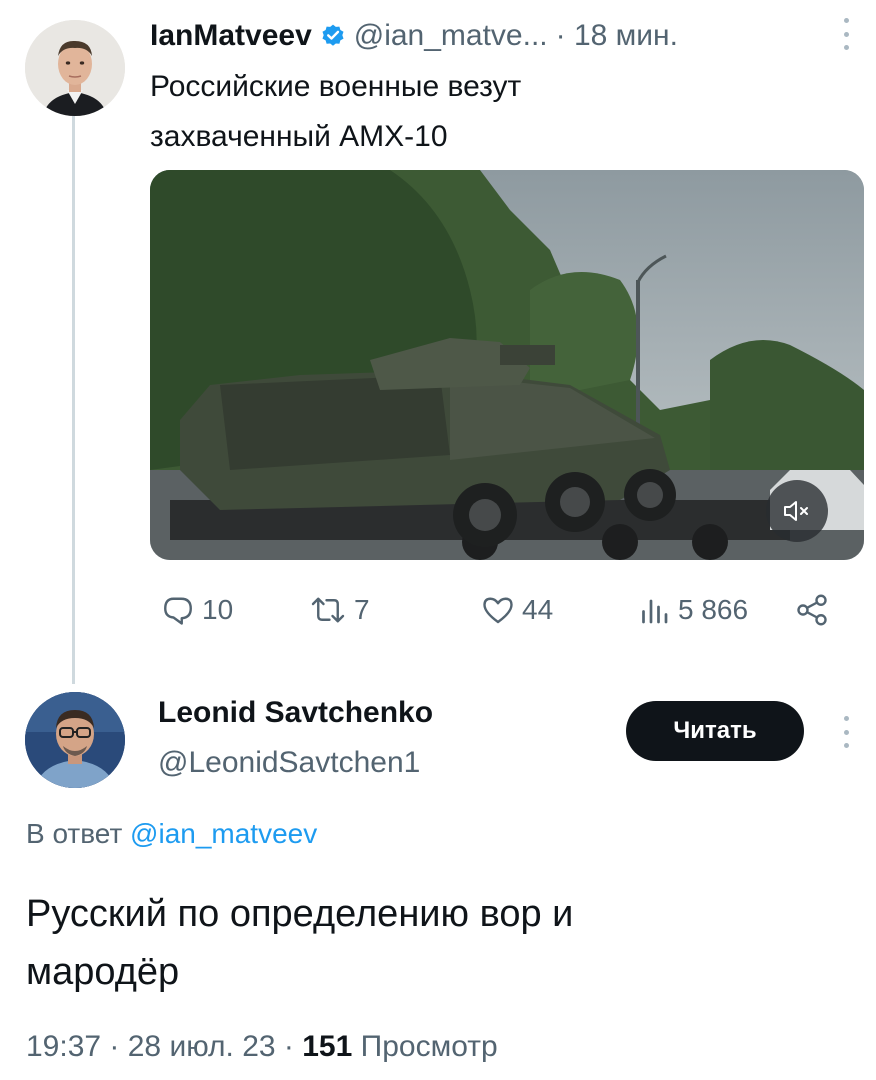 The width and height of the screenshot is (876, 1080). What do you see at coordinates (715, 731) in the screenshot?
I see `follow-button: Читать` at bounding box center [715, 731].